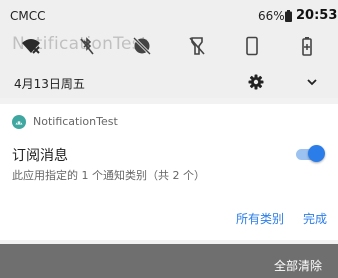  Describe the element at coordinates (169, 261) in the screenshot. I see `notification-footer: 全部清除` at that location.